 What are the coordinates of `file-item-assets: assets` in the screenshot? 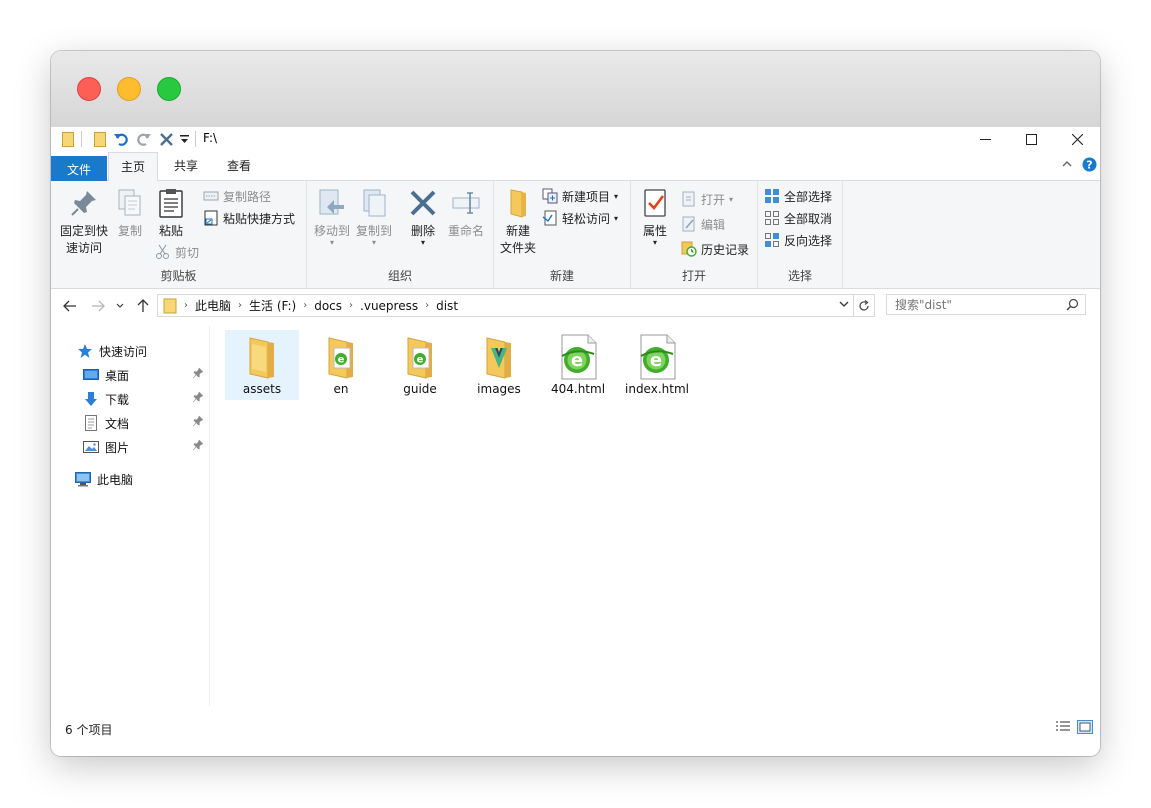 It's located at (262, 365).